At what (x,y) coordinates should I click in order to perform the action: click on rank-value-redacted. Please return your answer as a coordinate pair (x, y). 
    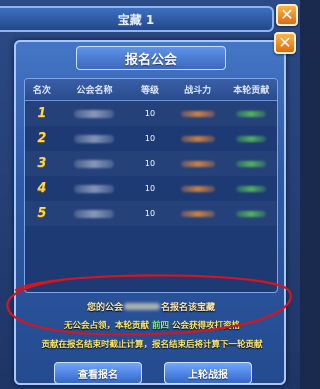
    Looking at the image, I should click on (142, 306).